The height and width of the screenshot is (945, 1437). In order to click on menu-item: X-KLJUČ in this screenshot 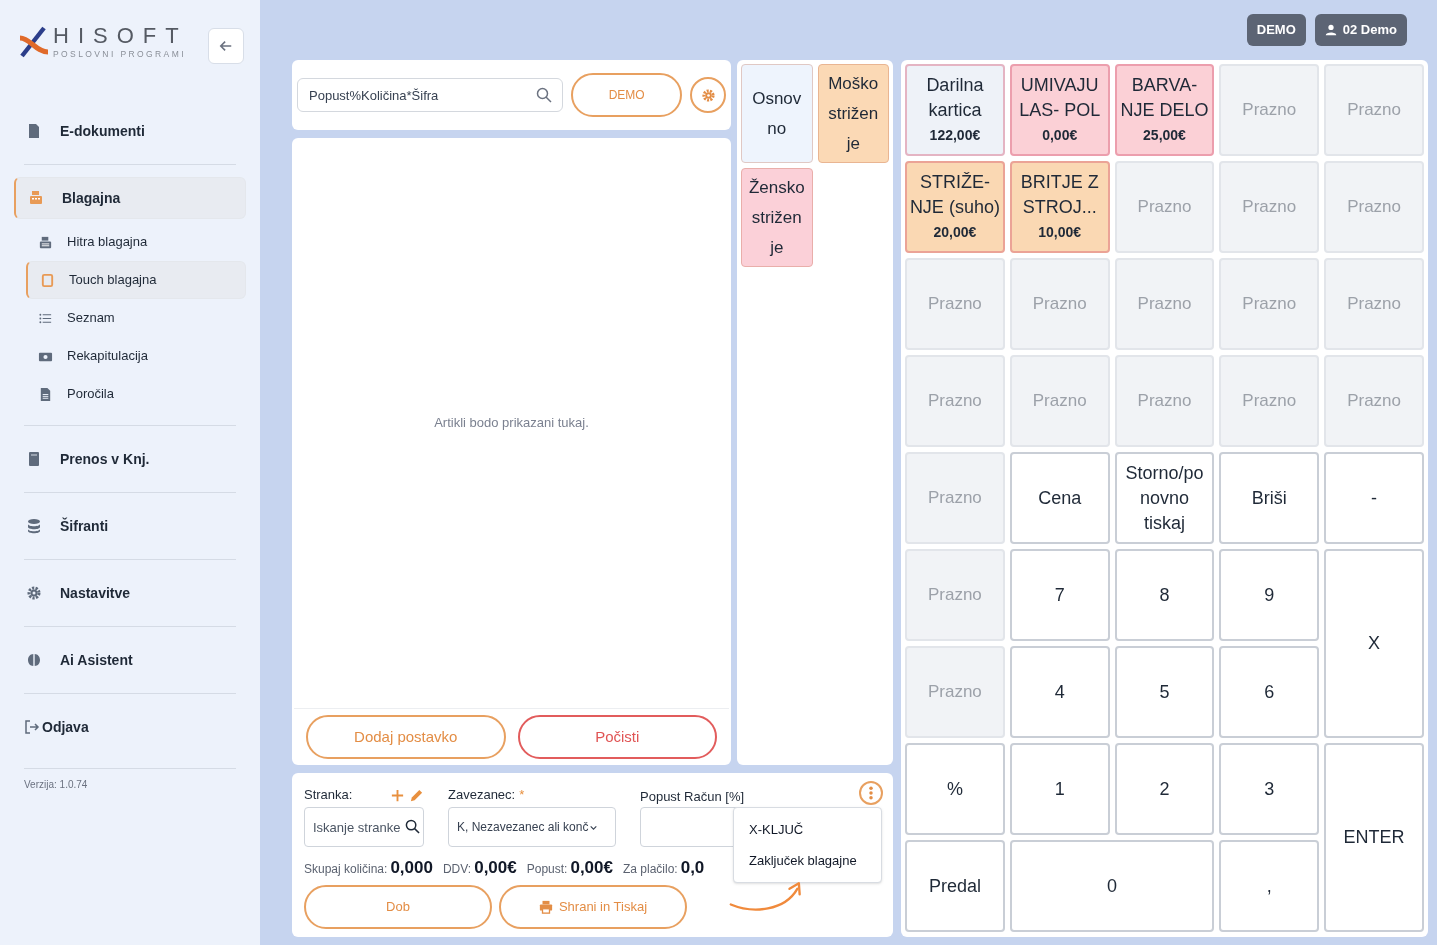, I will do `click(807, 829)`.